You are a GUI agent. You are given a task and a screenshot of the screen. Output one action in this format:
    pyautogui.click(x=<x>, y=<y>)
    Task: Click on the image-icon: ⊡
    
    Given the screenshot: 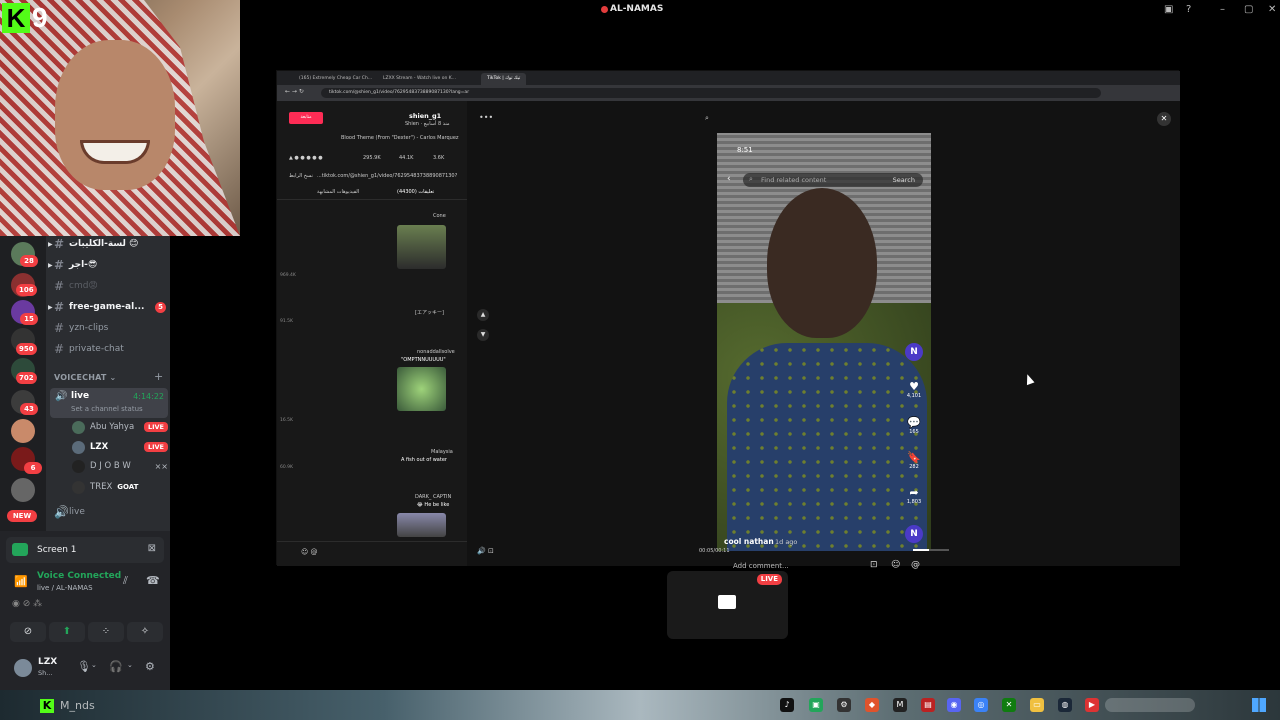 What is the action you would take?
    pyautogui.click(x=874, y=565)
    